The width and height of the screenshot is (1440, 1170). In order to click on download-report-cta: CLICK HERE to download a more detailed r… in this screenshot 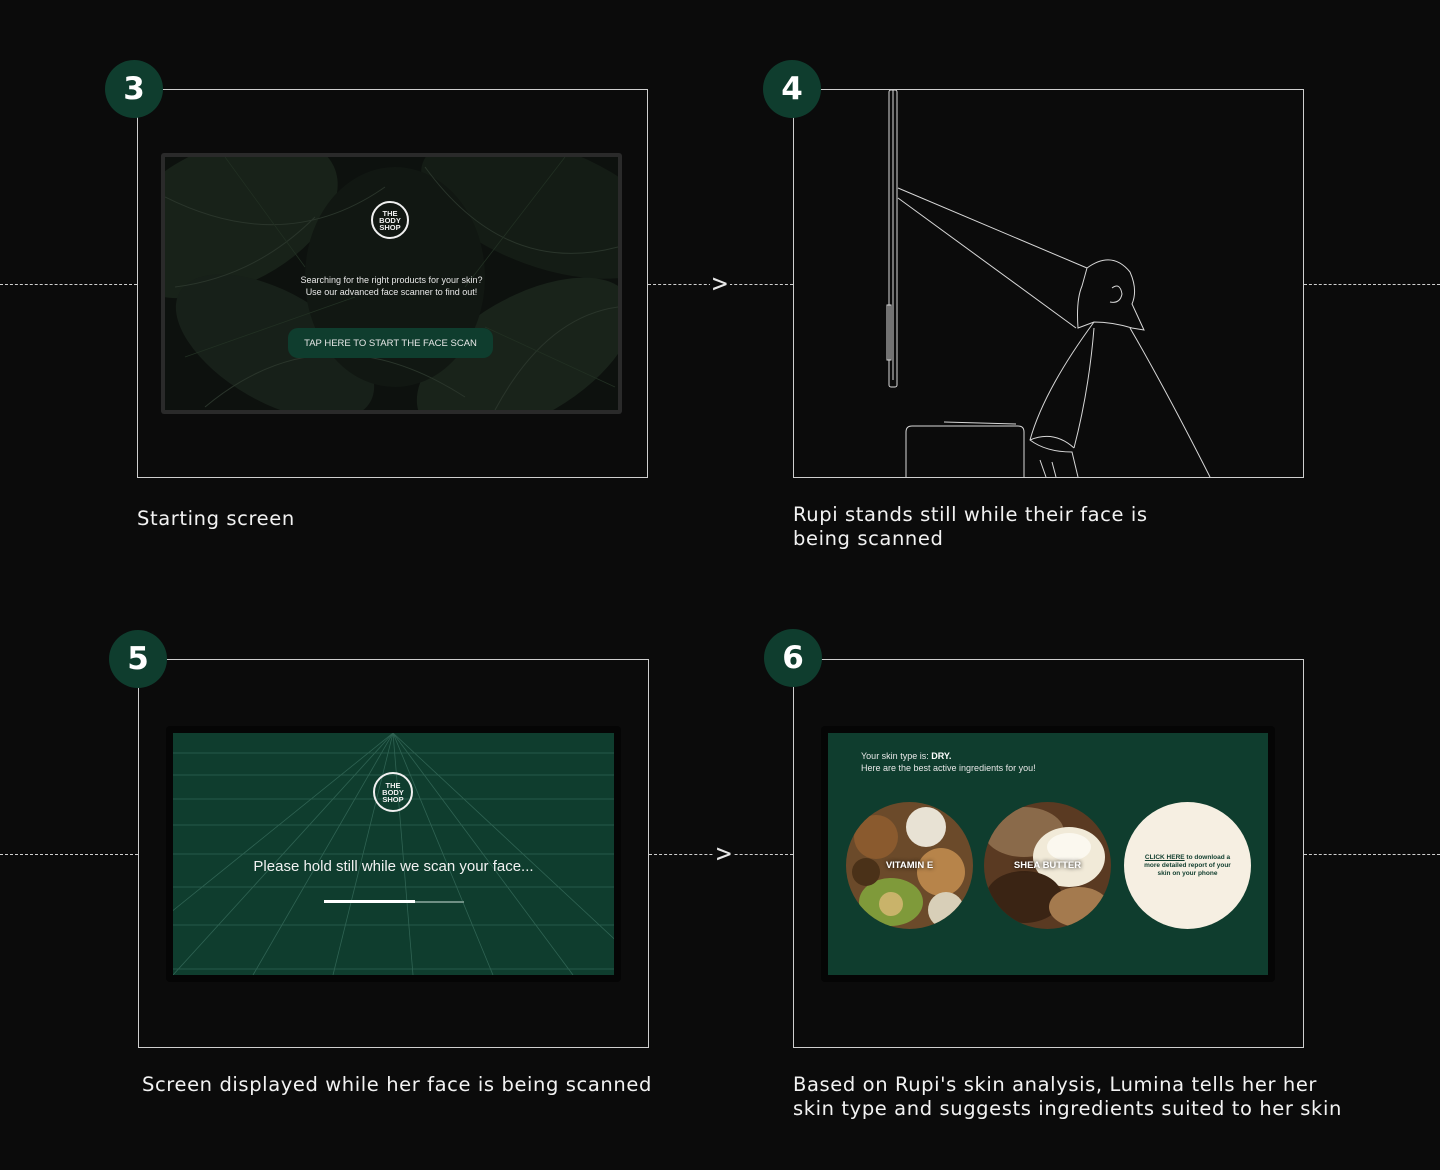, I will do `click(1187, 865)`.